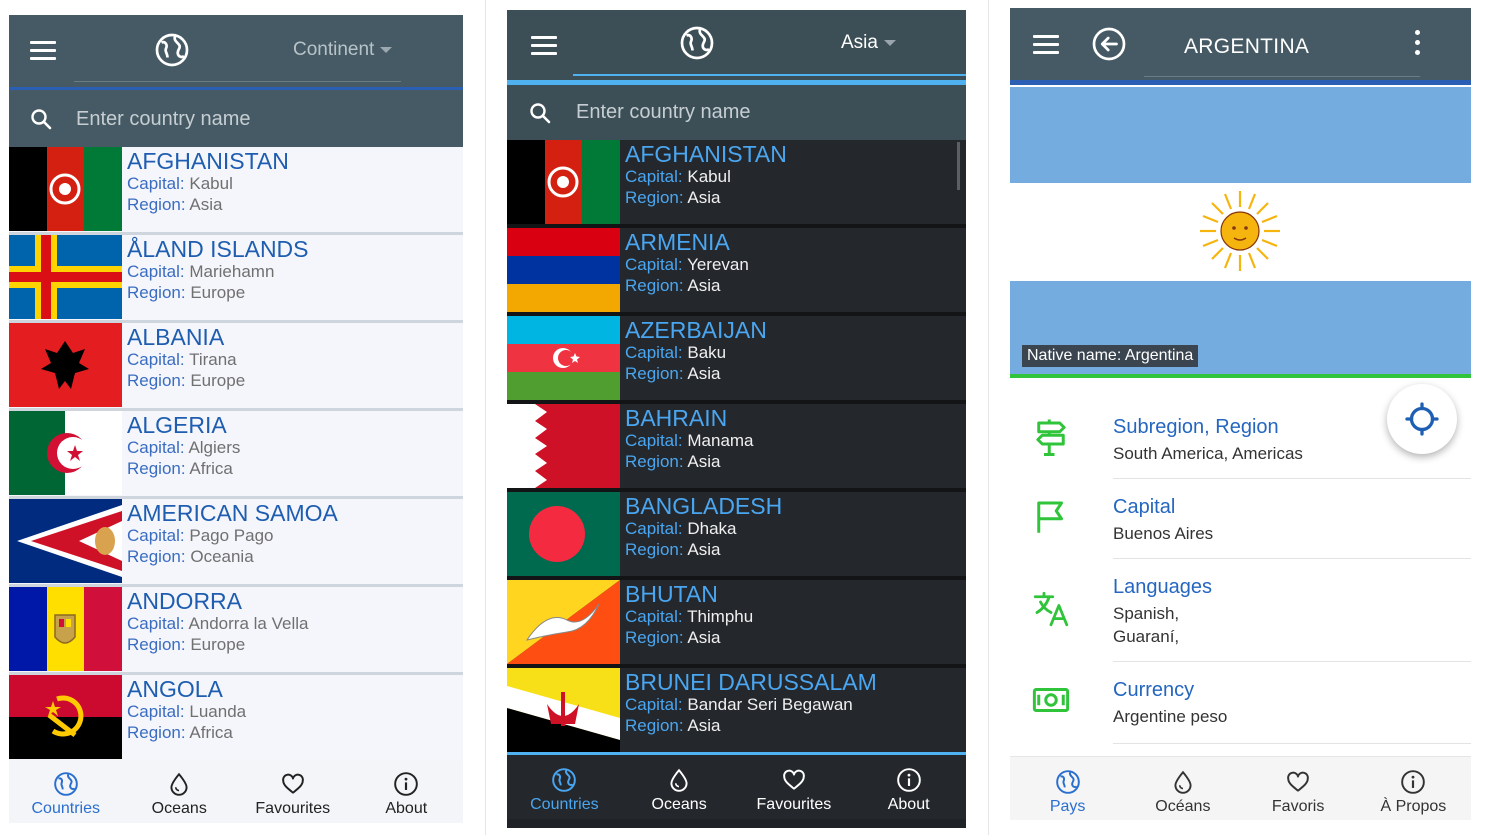  I want to click on country-name: BHUTAN, so click(671, 594).